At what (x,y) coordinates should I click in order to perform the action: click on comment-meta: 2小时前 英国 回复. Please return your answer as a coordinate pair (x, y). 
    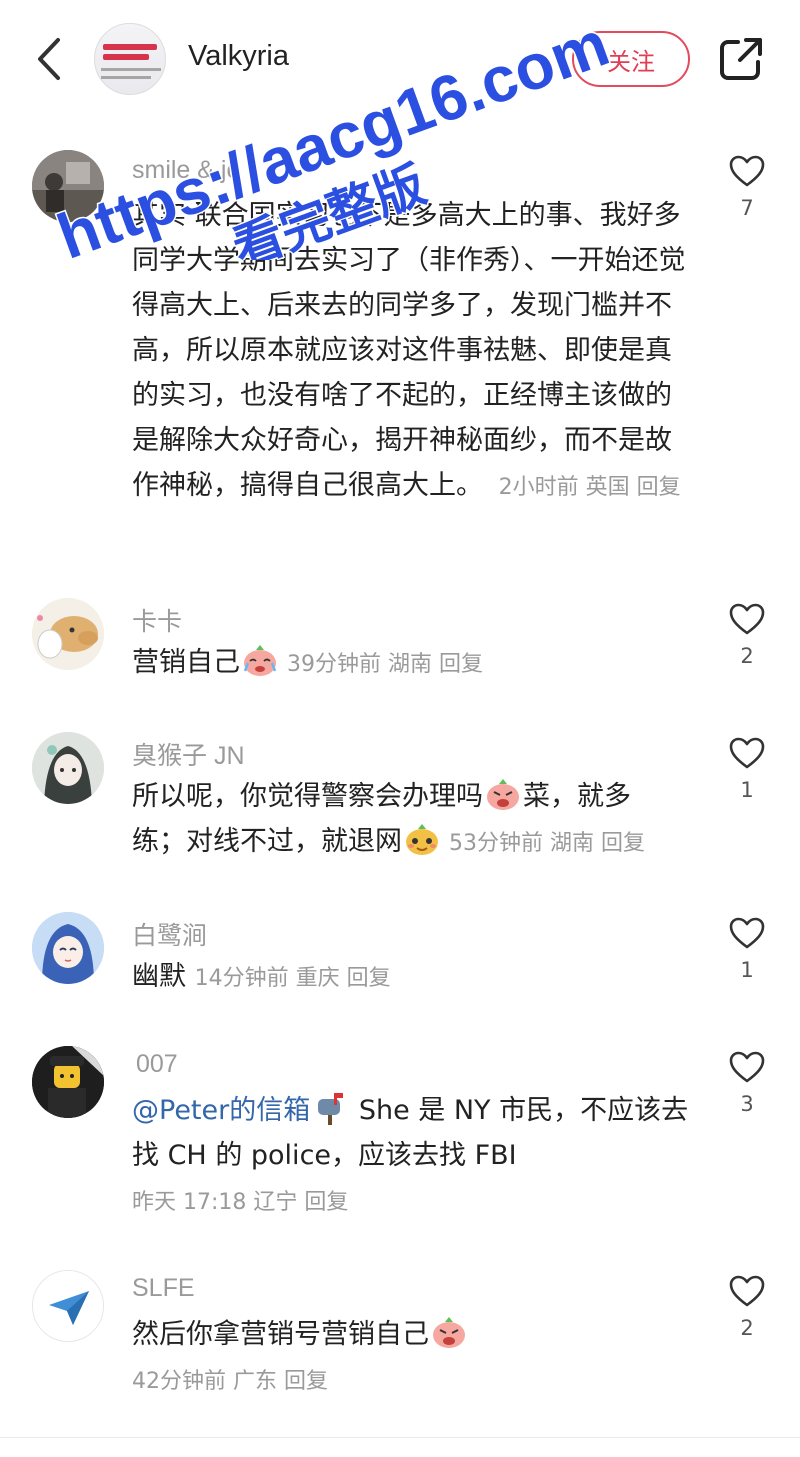
    Looking at the image, I should click on (586, 487).